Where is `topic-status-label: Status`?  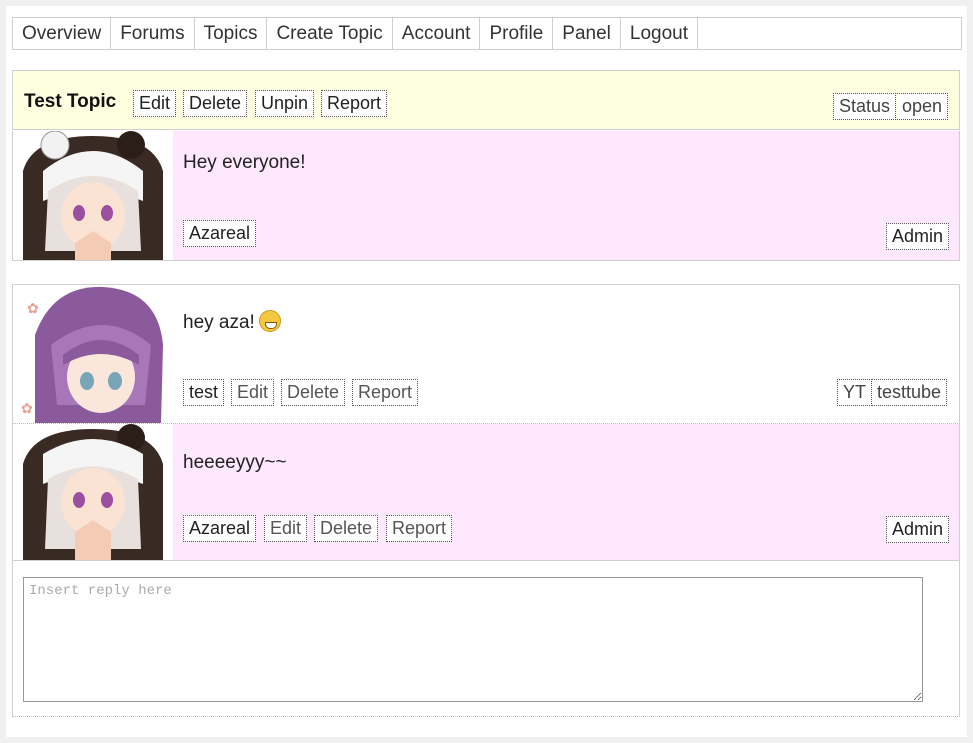 topic-status-label: Status is located at coordinates (865, 106).